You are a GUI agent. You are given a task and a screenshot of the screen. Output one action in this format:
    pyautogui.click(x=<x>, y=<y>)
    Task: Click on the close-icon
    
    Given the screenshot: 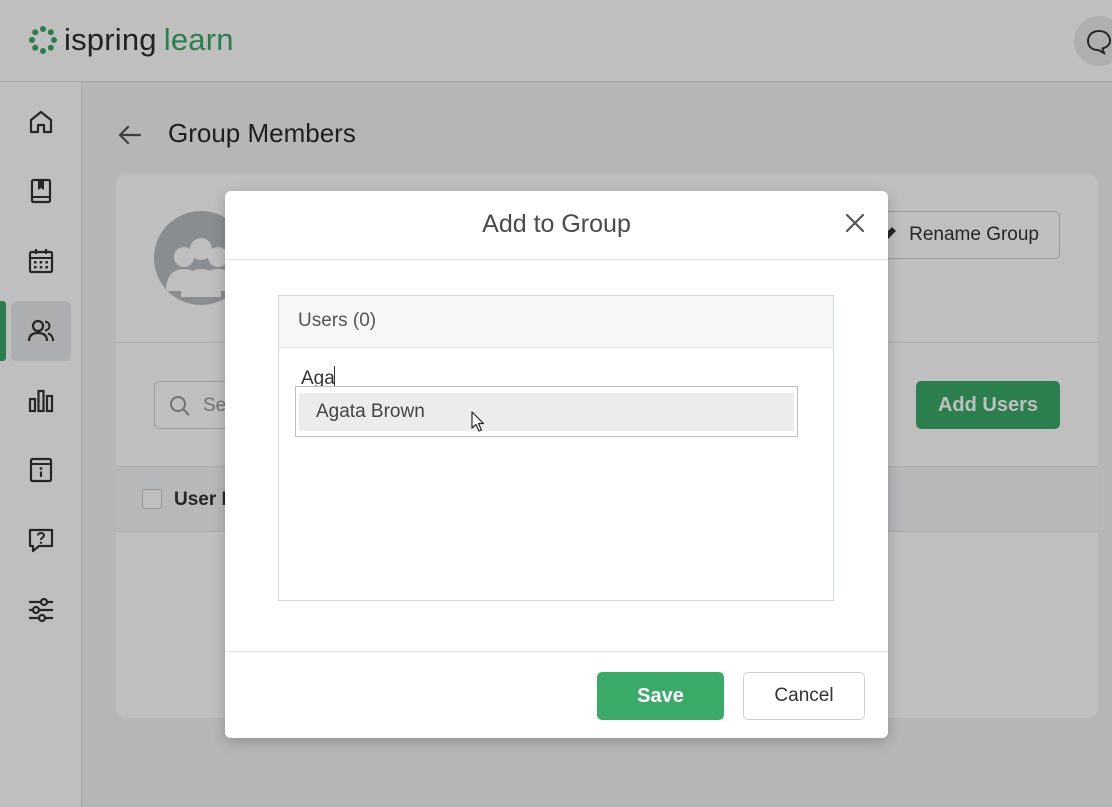 What is the action you would take?
    pyautogui.click(x=855, y=223)
    